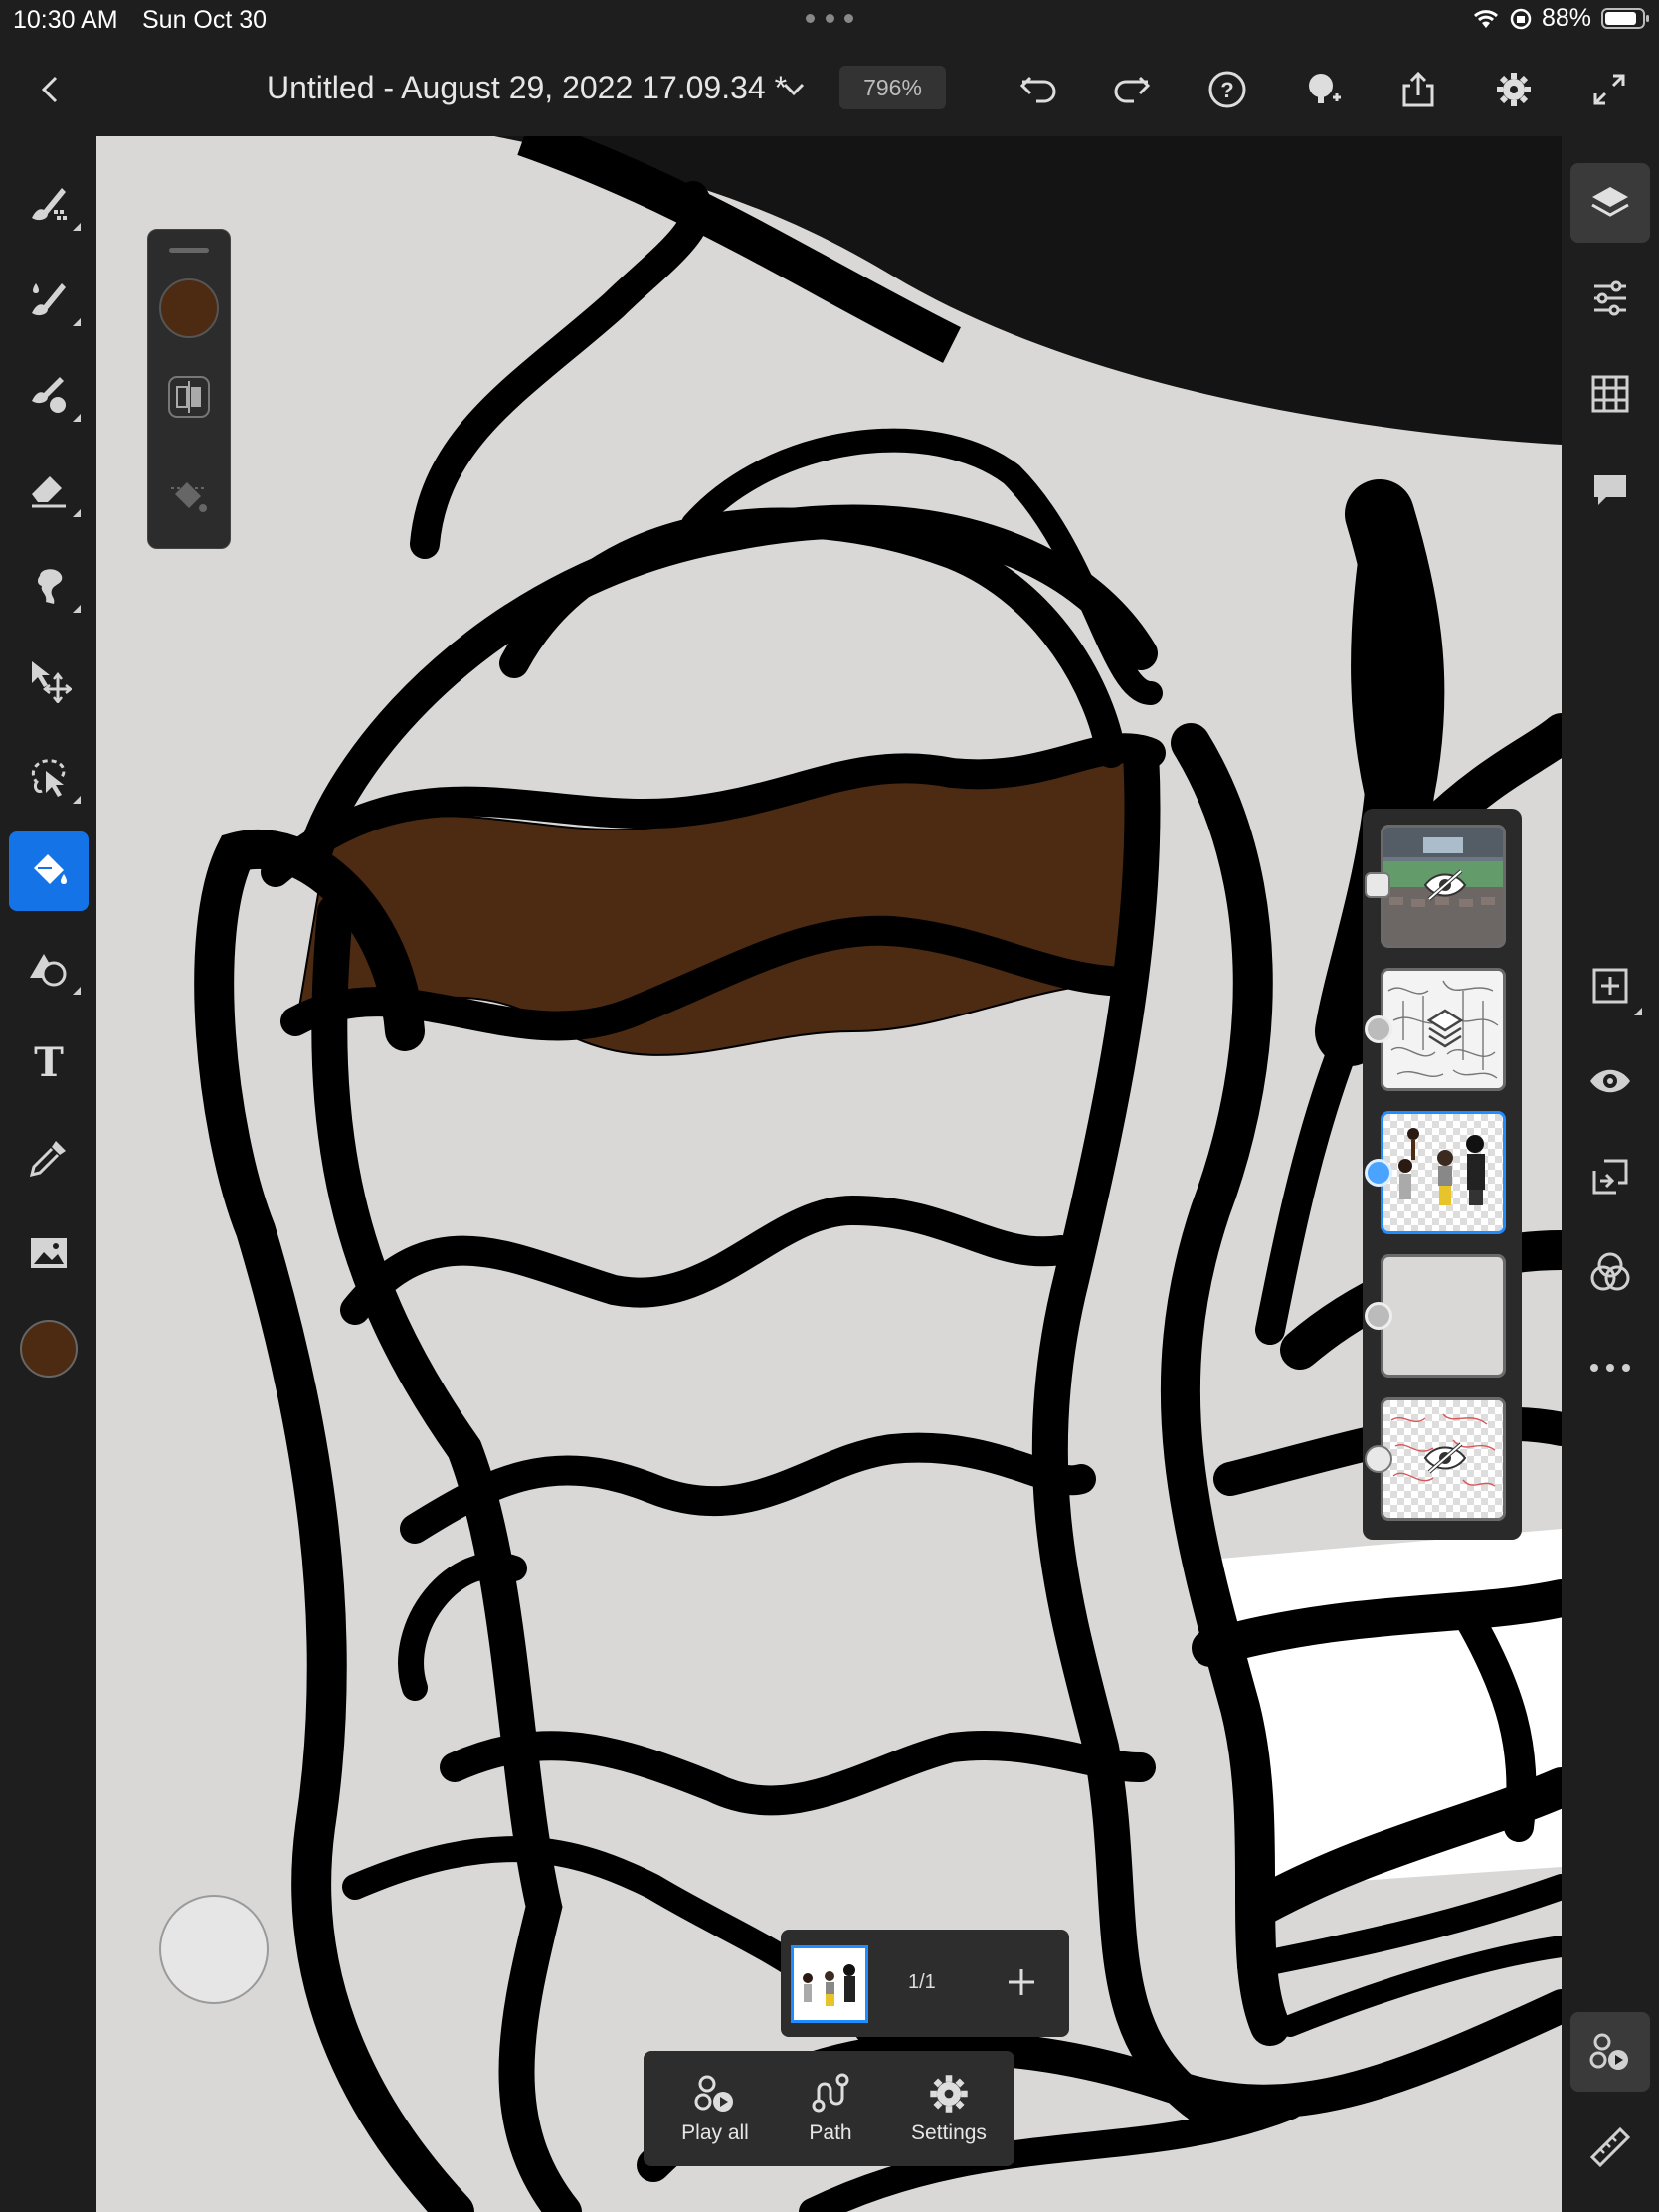  Describe the element at coordinates (715, 2132) in the screenshot. I see `play-all-label: Play all` at that location.